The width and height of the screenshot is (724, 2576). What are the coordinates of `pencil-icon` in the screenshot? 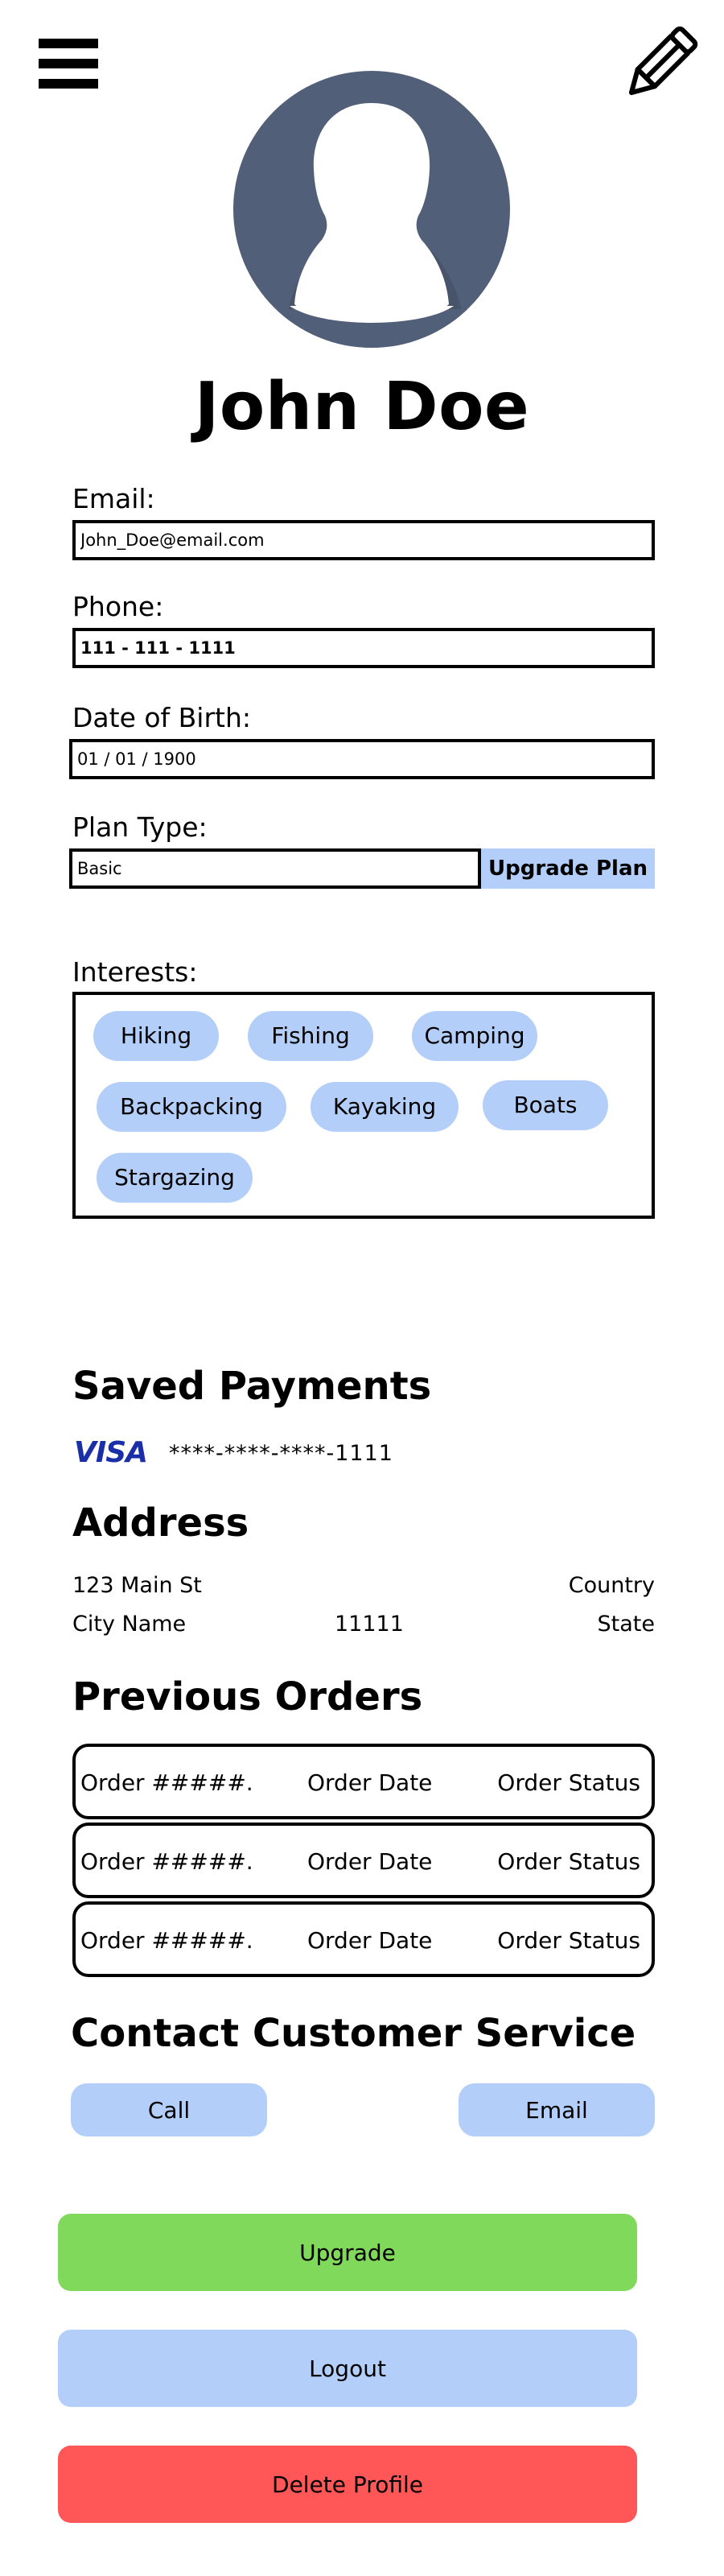 It's located at (663, 61).